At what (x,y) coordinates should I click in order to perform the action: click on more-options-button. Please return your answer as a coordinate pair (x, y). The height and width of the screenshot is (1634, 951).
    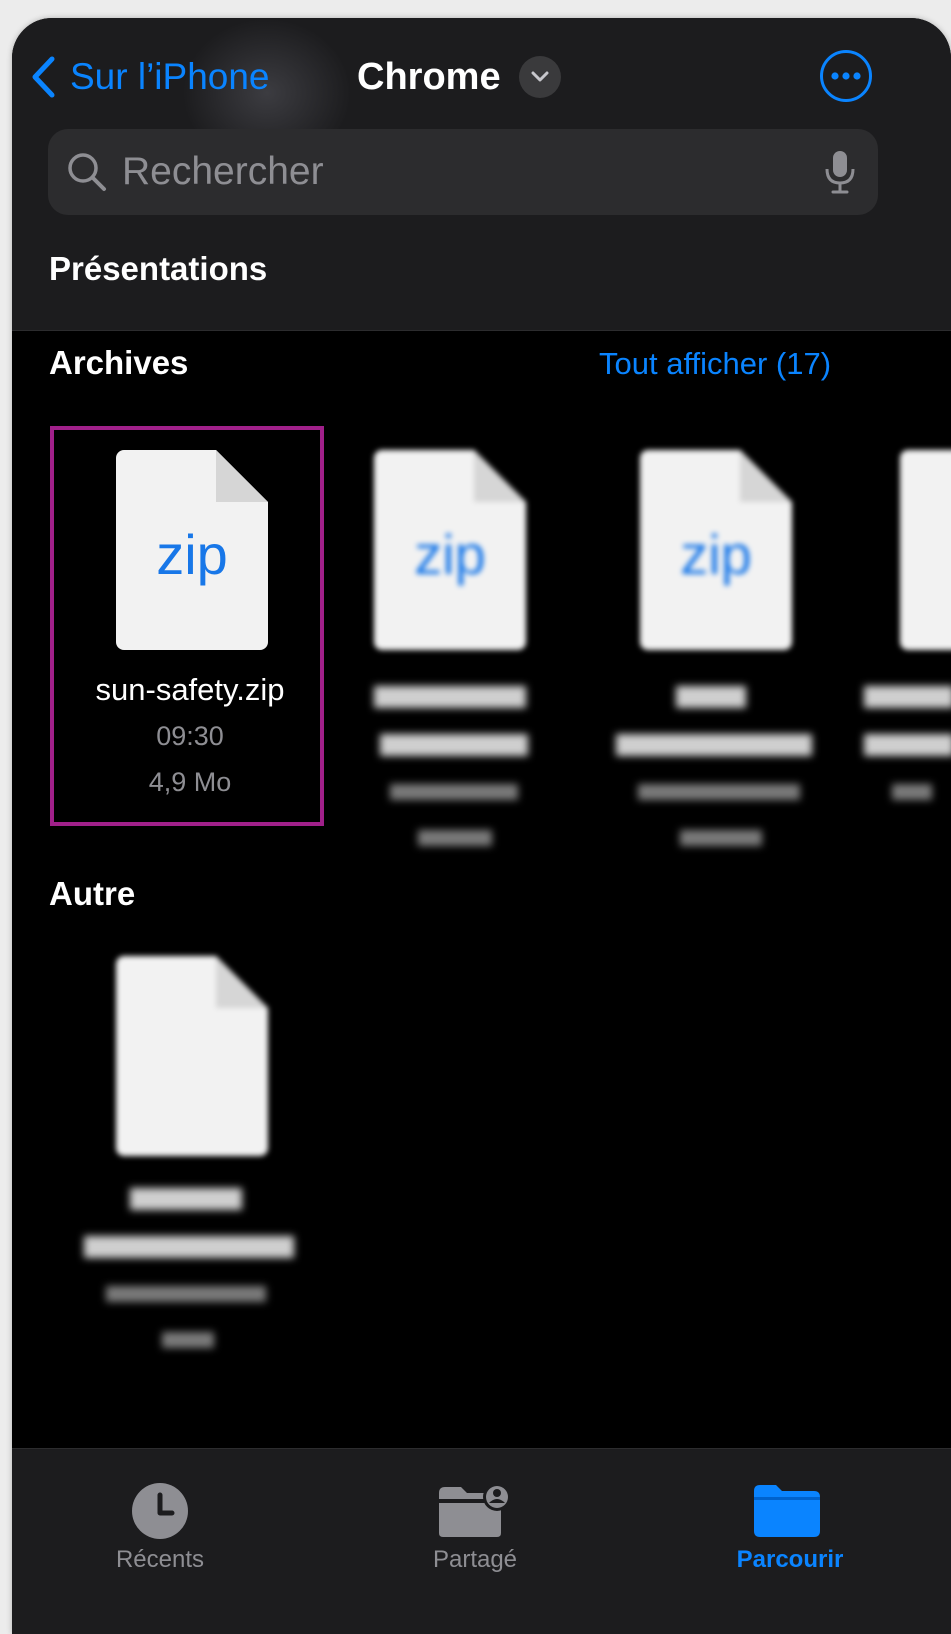
    Looking at the image, I should click on (846, 76).